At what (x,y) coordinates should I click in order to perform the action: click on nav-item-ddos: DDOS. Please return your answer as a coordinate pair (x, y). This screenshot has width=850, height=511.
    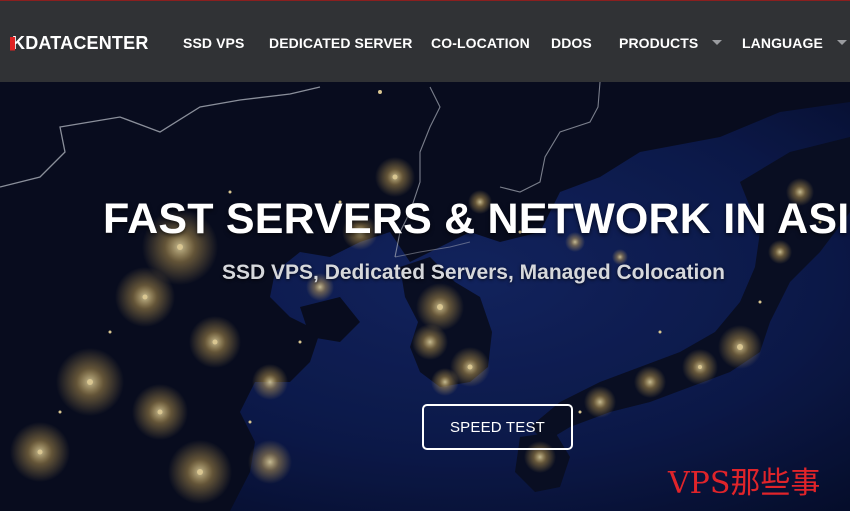
    Looking at the image, I should click on (571, 43).